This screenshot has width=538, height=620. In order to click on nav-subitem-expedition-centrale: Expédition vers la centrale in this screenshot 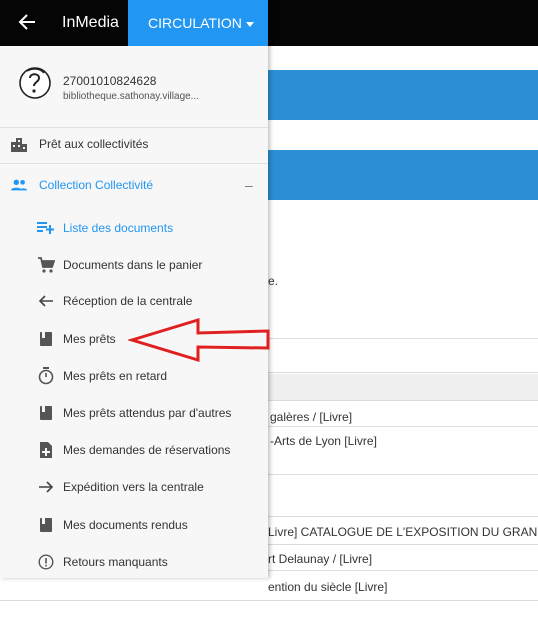, I will do `click(134, 487)`.